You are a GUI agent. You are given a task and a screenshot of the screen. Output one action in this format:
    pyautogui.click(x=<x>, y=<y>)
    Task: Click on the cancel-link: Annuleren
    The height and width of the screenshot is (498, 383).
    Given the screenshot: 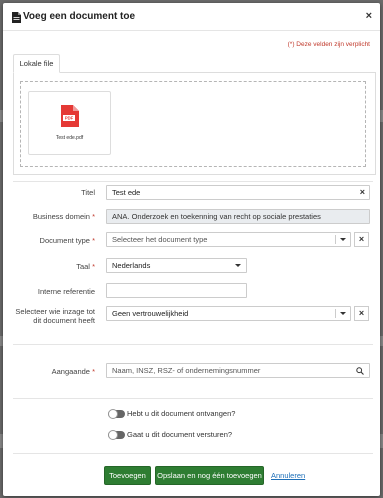 What is the action you would take?
    pyautogui.click(x=288, y=475)
    